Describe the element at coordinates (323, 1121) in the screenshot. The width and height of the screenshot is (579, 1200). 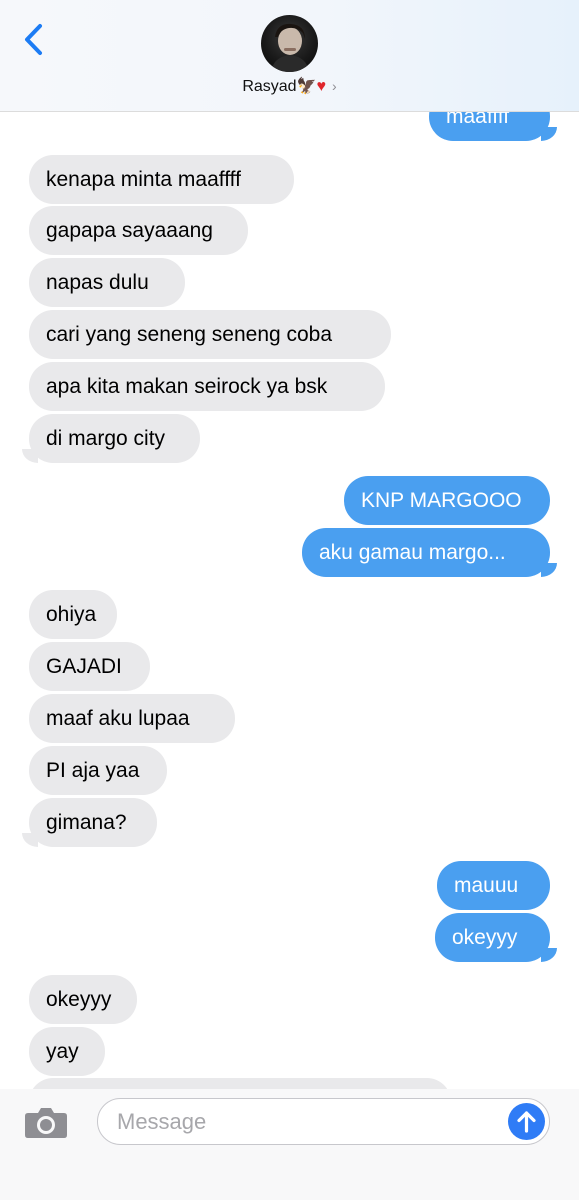
I see `message-input: Message` at that location.